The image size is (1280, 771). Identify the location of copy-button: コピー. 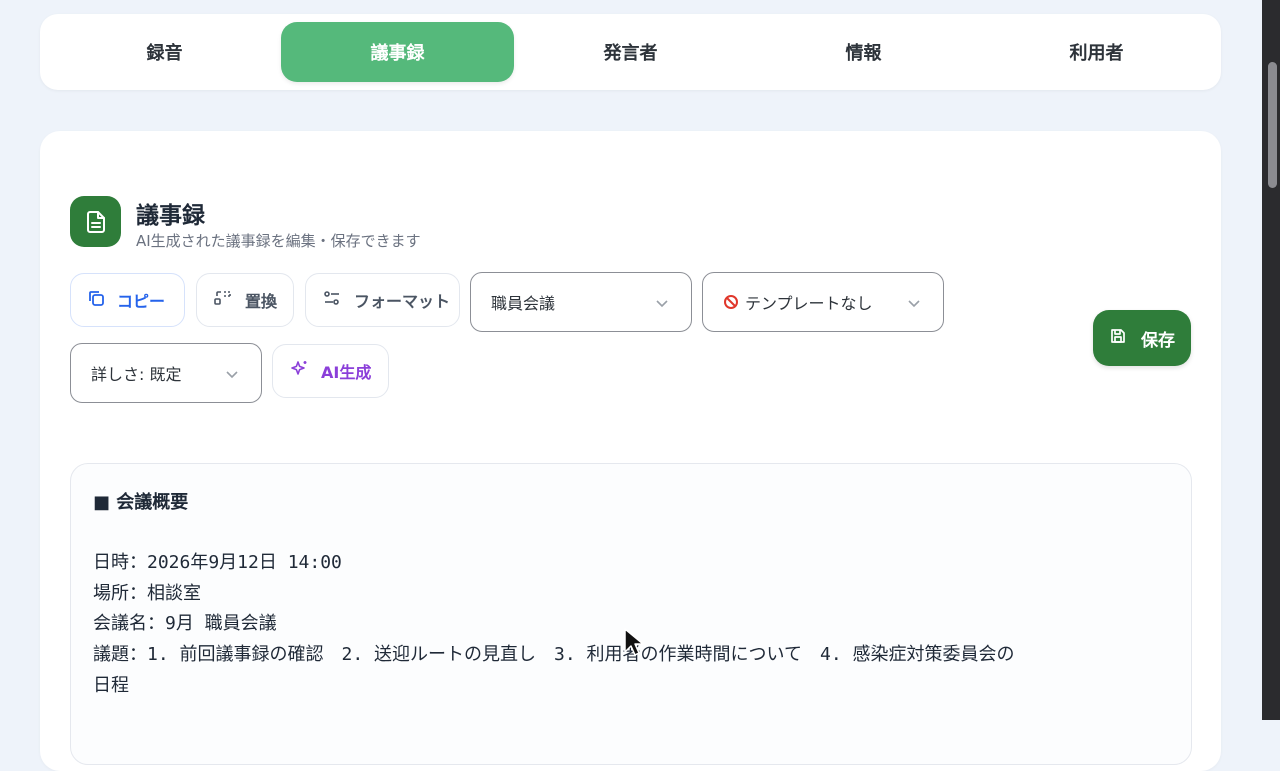
(127, 300).